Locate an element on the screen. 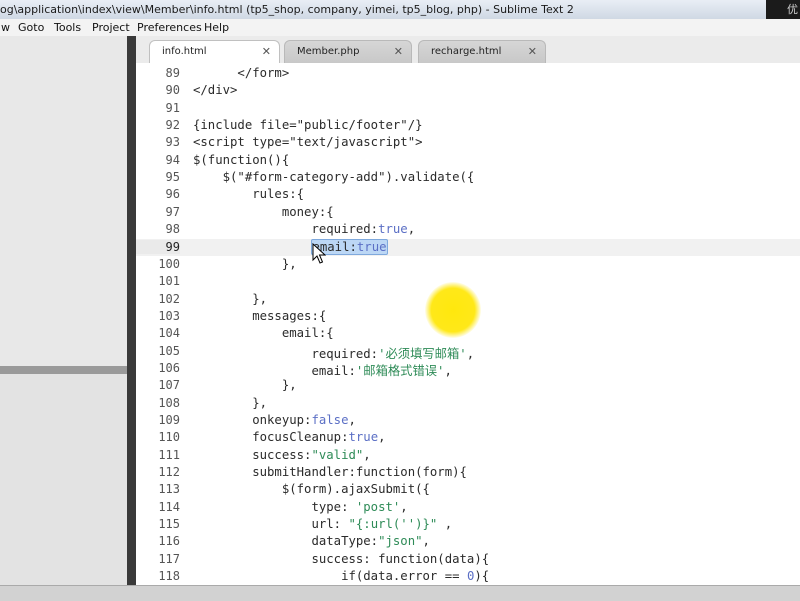 The width and height of the screenshot is (800, 601). code-line: required:true, is located at coordinates (304, 229).